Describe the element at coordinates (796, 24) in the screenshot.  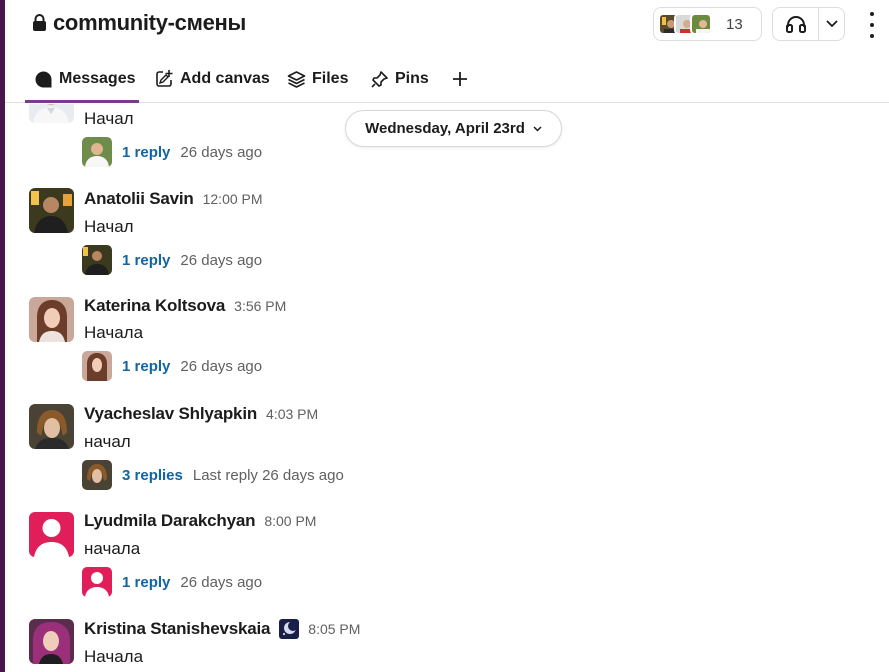
I see `headphones-icon` at that location.